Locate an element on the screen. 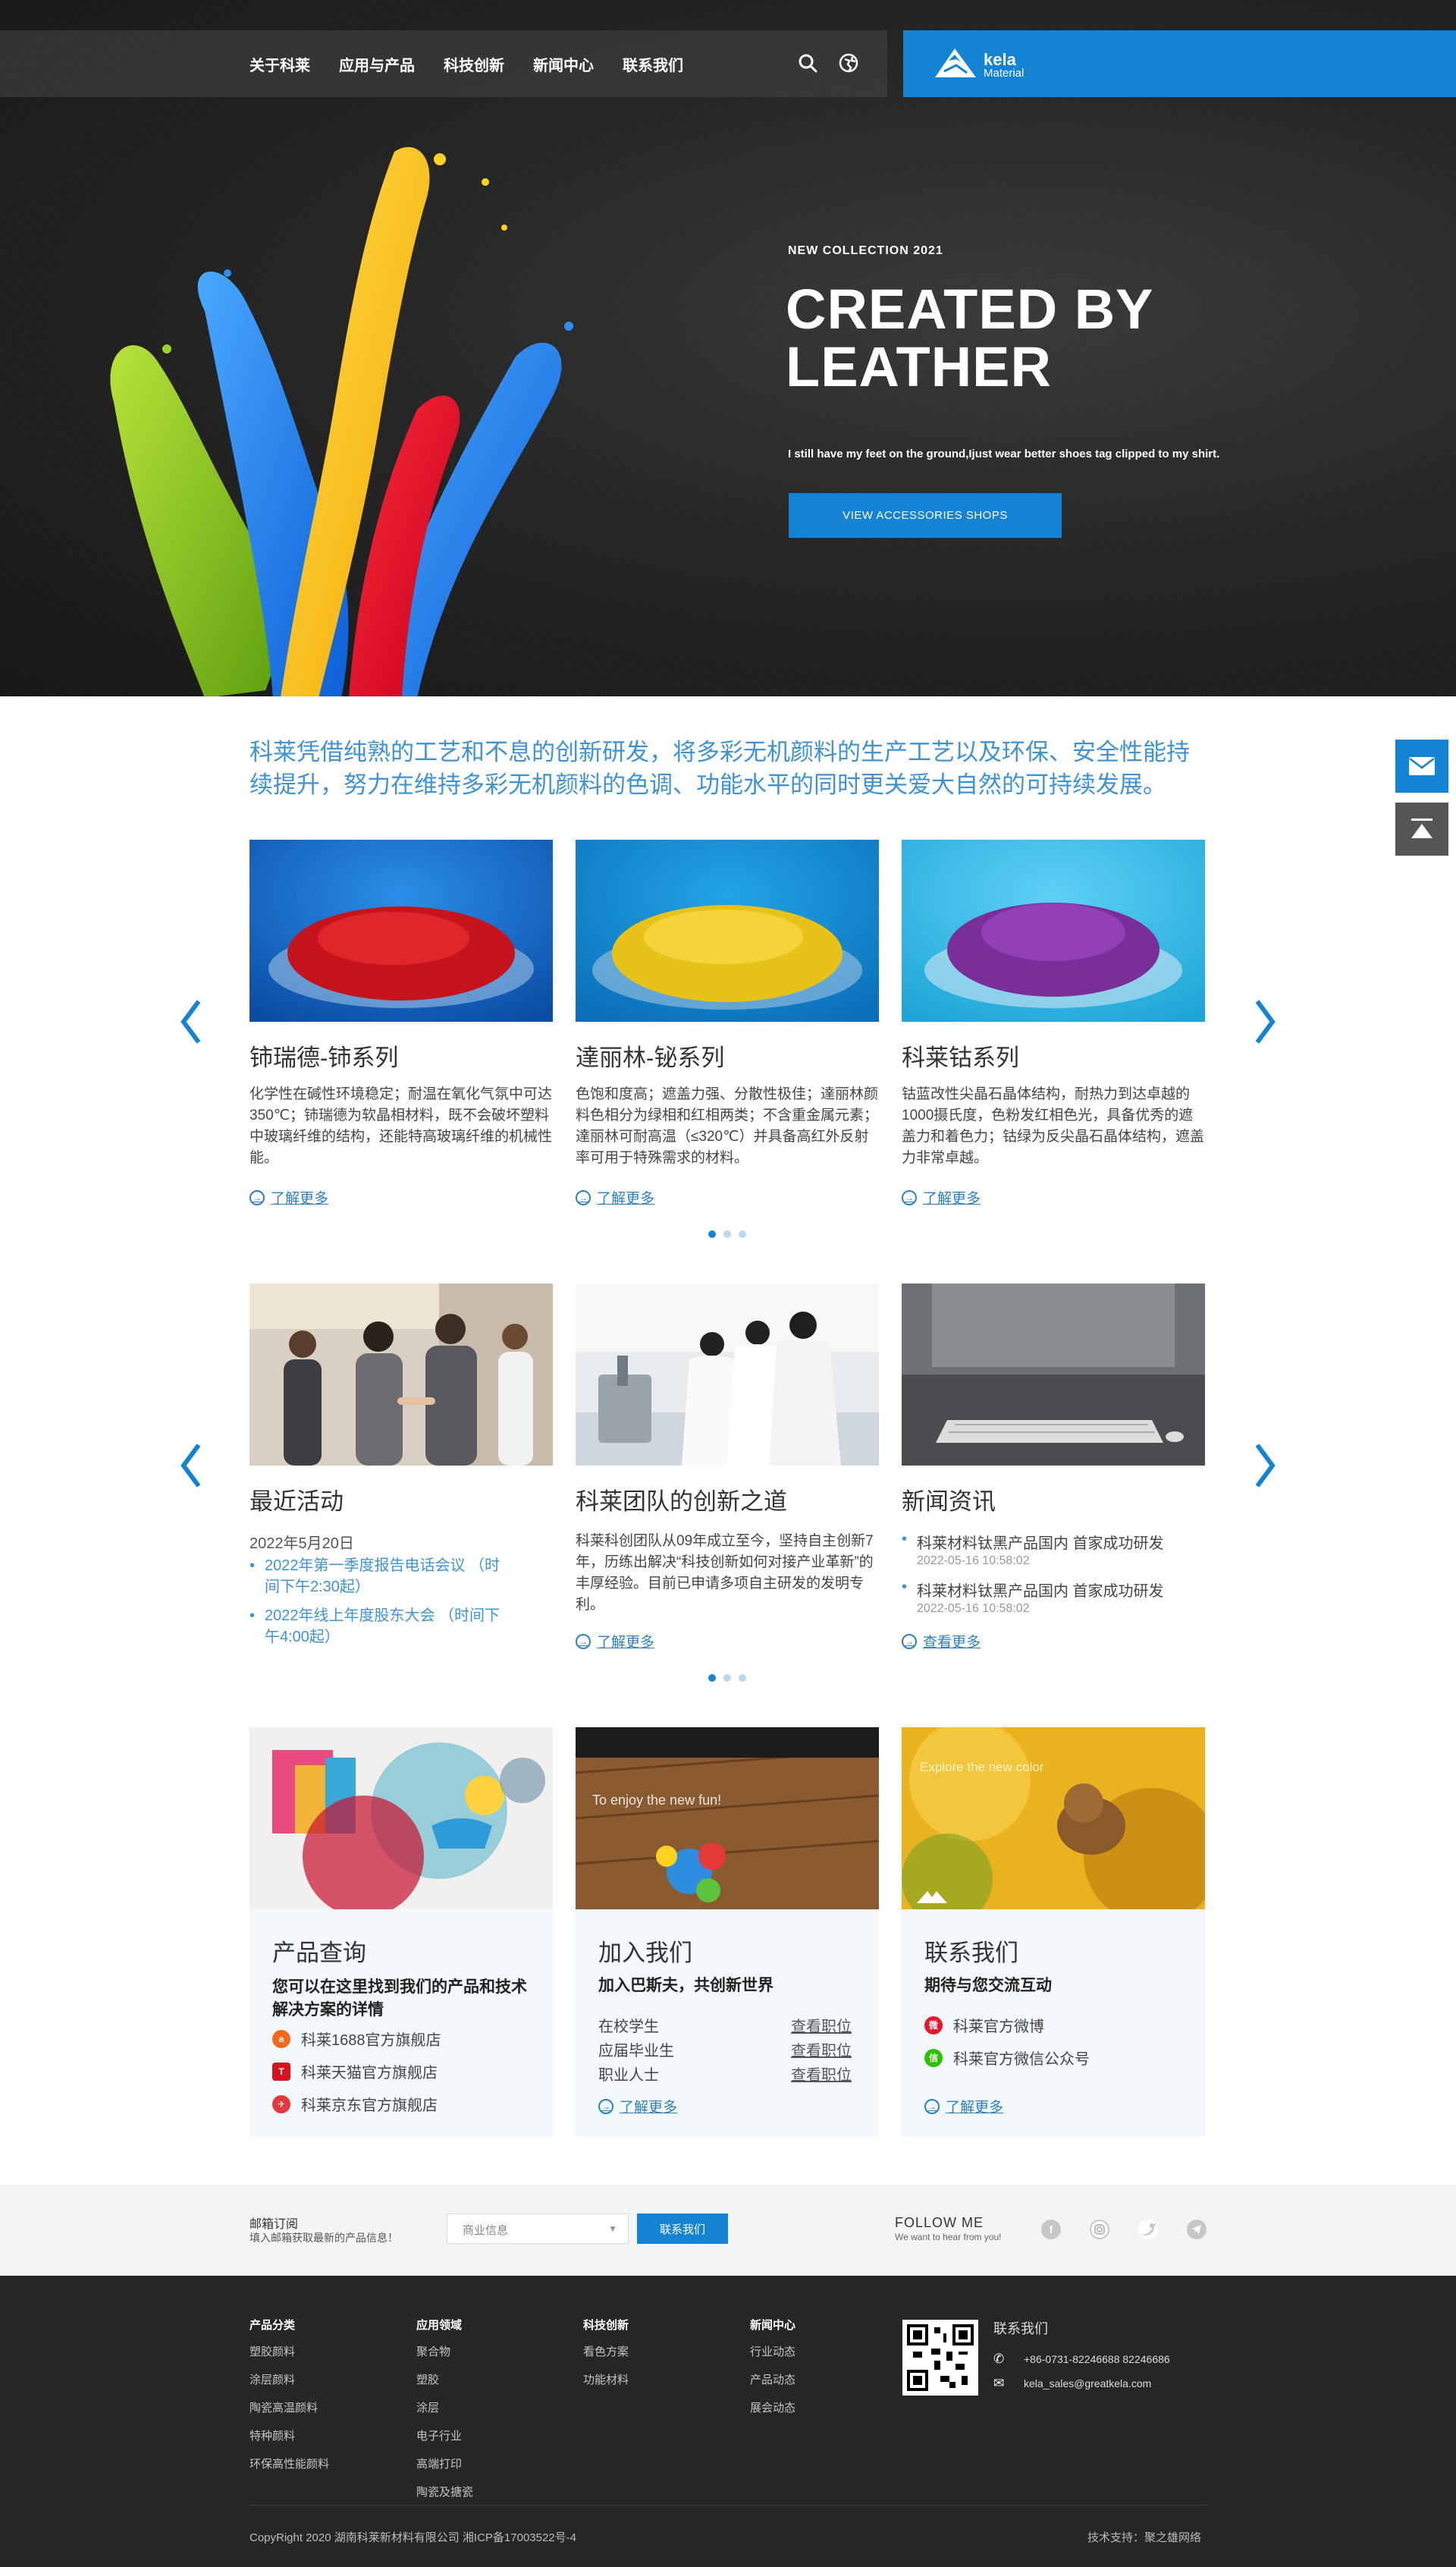 This screenshot has width=1456, height=2567. 1688-icon: a is located at coordinates (281, 2039).